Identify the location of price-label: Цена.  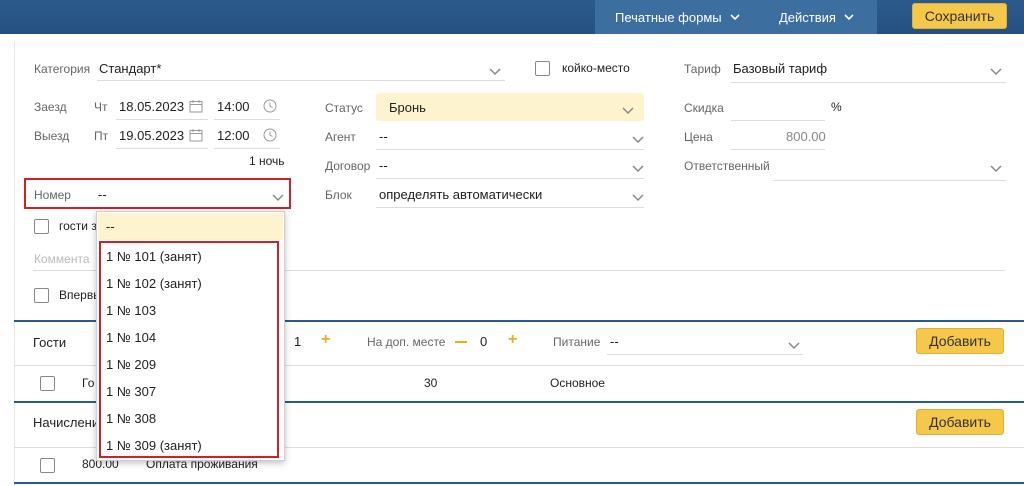
(698, 137).